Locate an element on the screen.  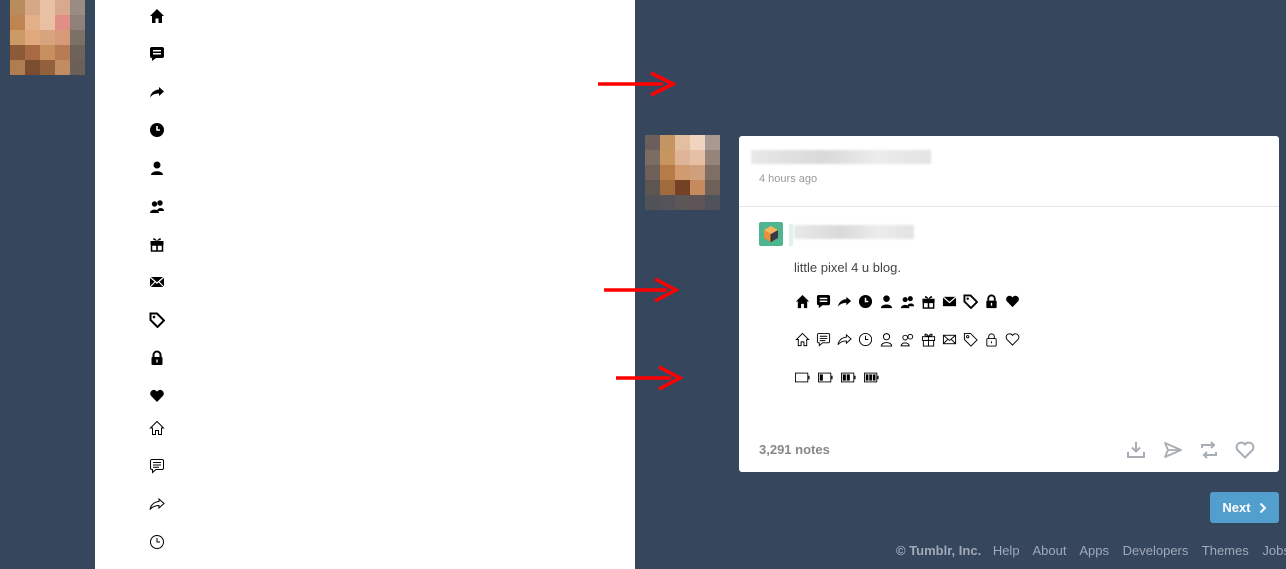
divider is located at coordinates (1009, 206).